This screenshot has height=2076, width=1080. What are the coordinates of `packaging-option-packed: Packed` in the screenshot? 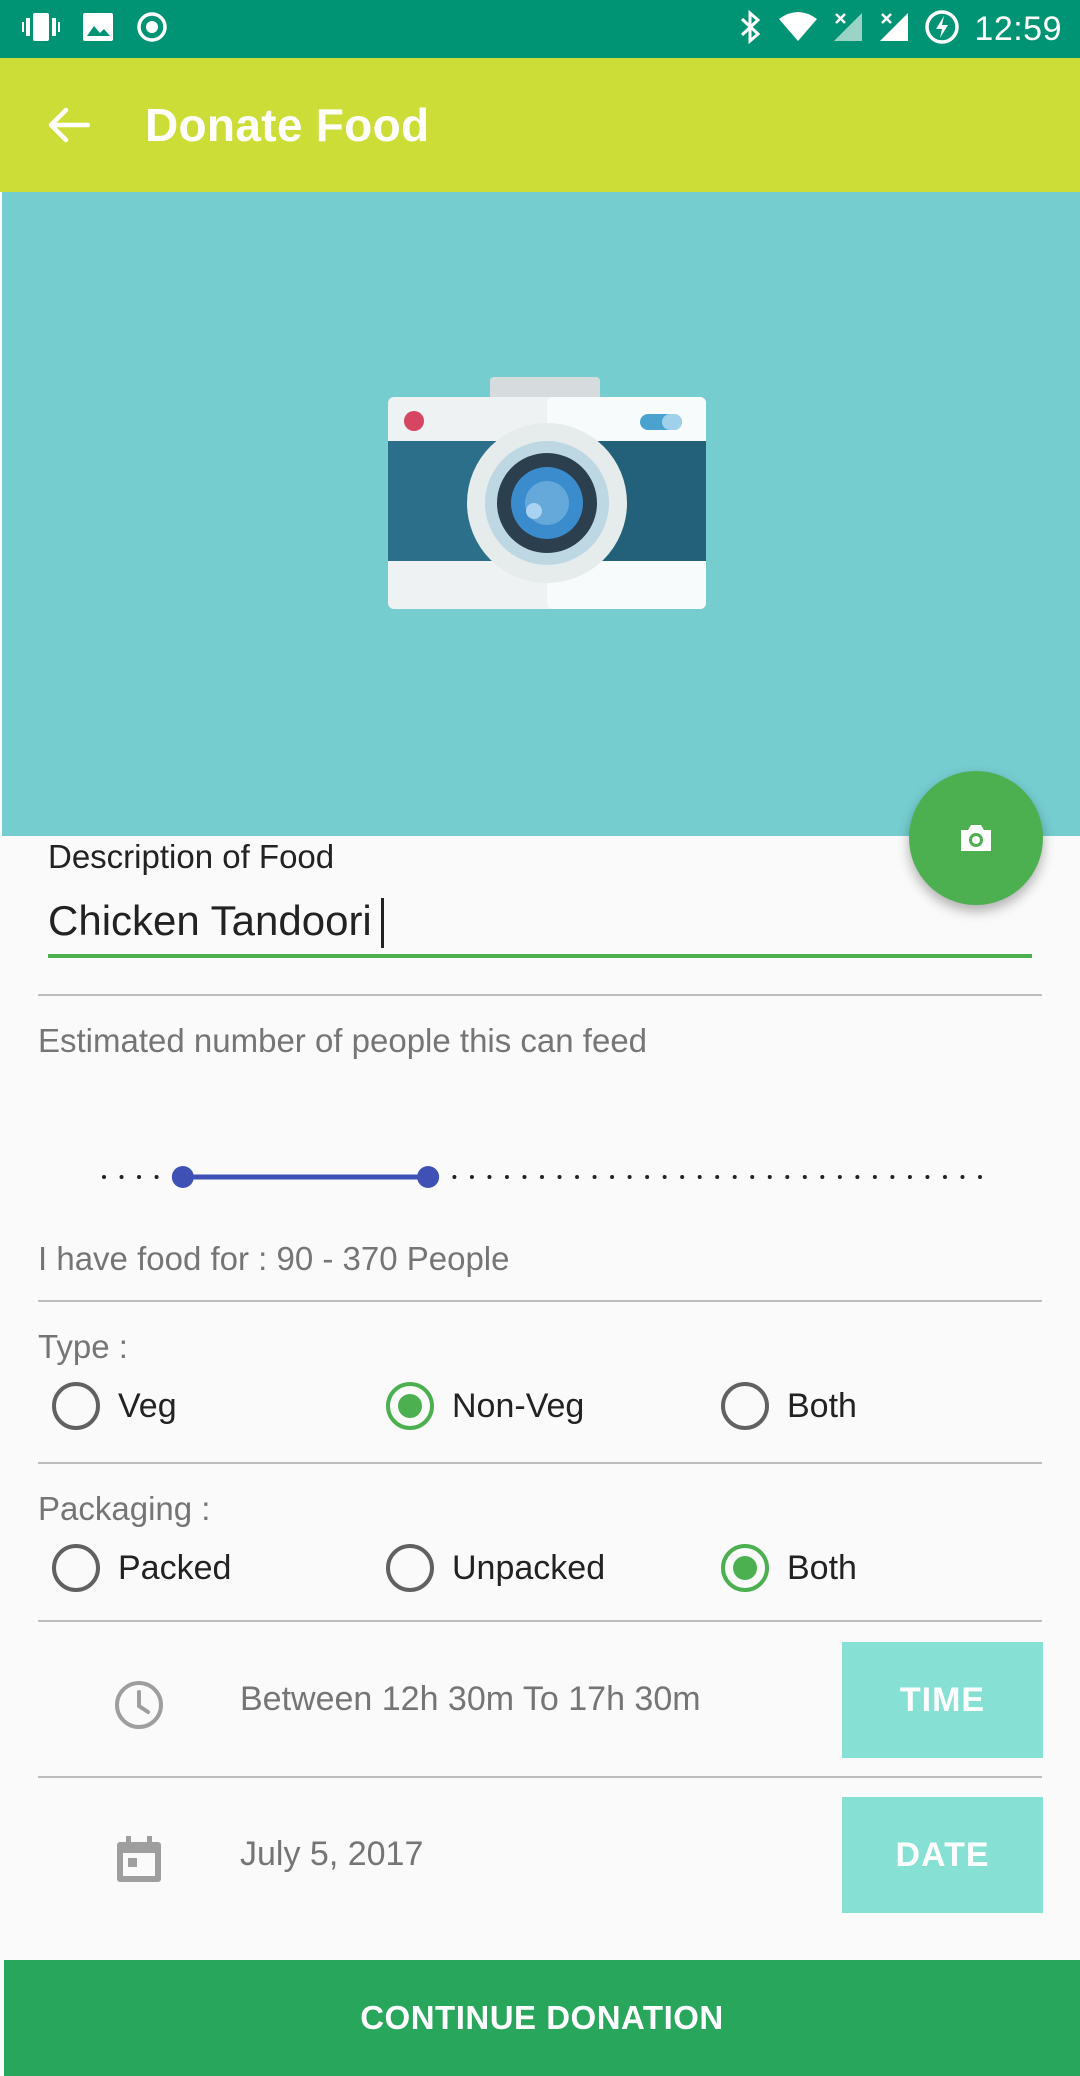 It's located at (141, 1568).